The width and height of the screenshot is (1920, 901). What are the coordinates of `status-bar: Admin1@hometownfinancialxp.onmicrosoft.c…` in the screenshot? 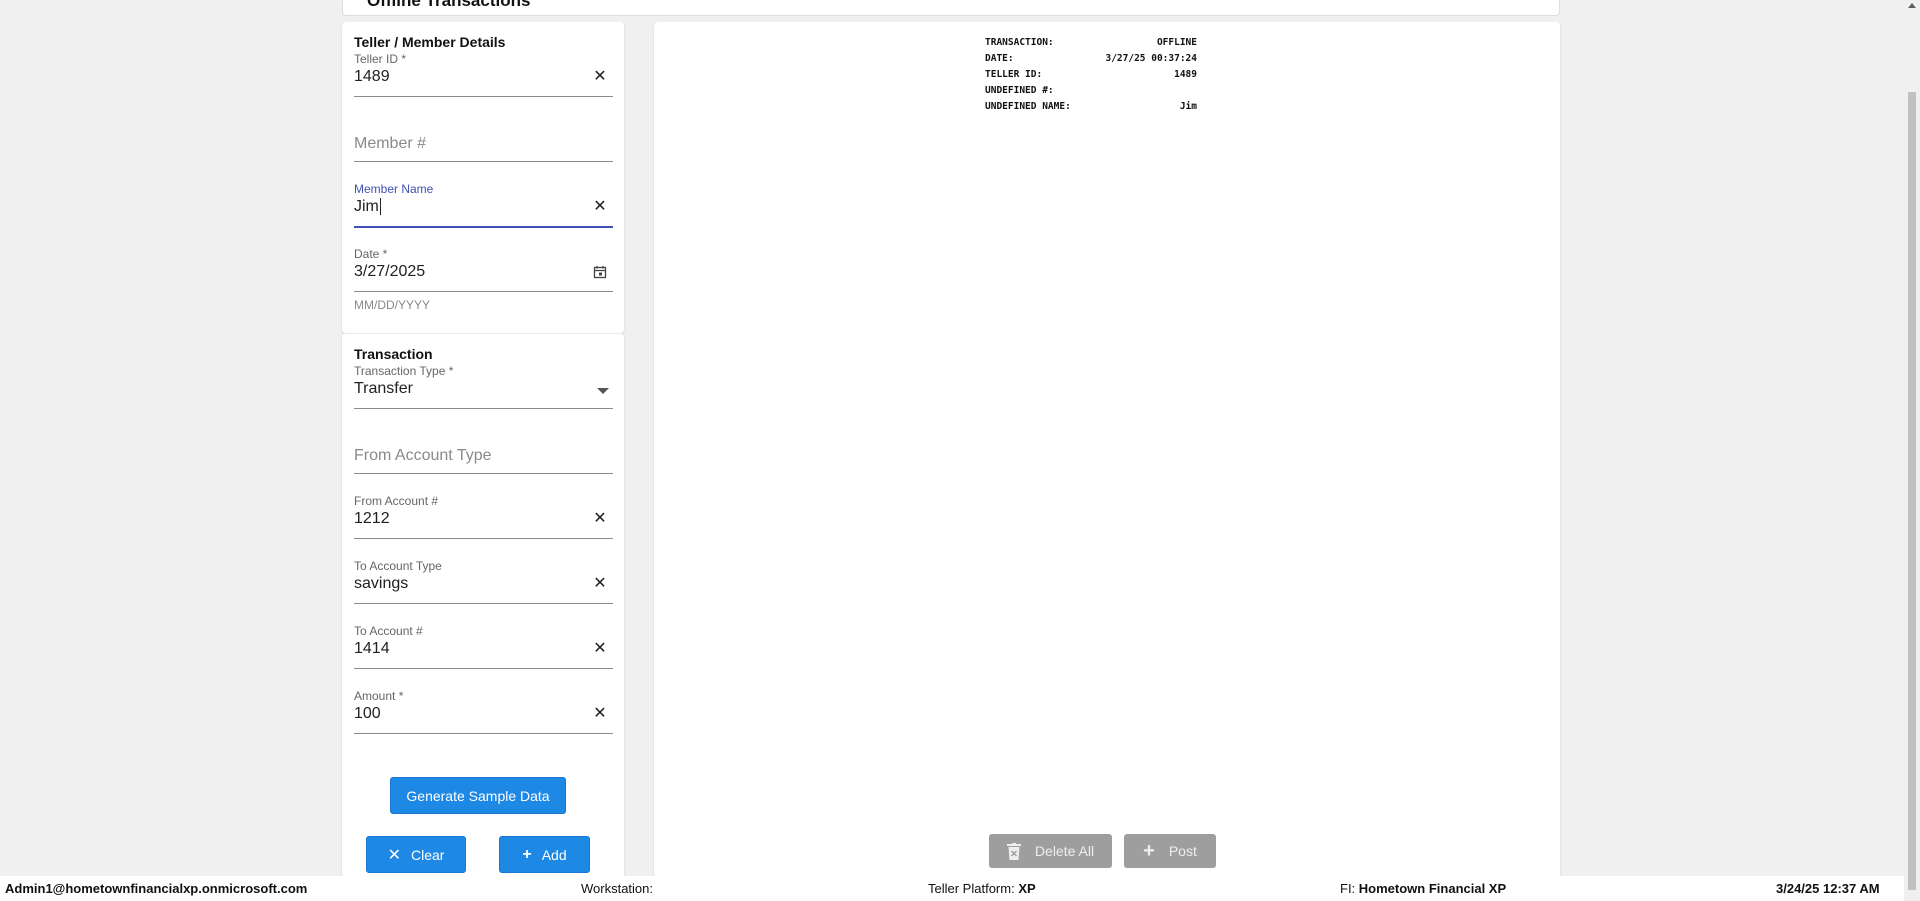 It's located at (952, 888).